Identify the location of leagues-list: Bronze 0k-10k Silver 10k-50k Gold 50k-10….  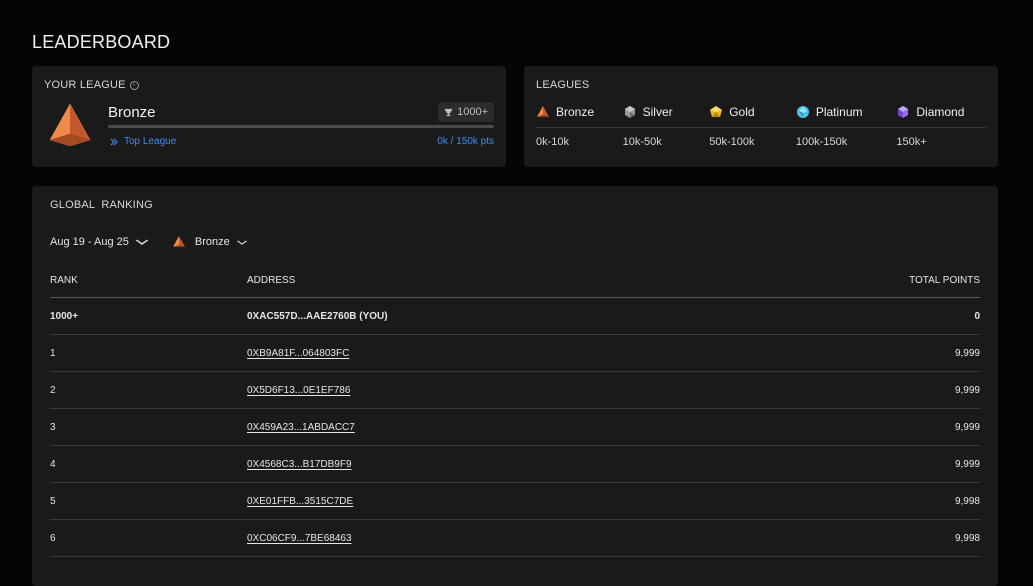
(761, 125).